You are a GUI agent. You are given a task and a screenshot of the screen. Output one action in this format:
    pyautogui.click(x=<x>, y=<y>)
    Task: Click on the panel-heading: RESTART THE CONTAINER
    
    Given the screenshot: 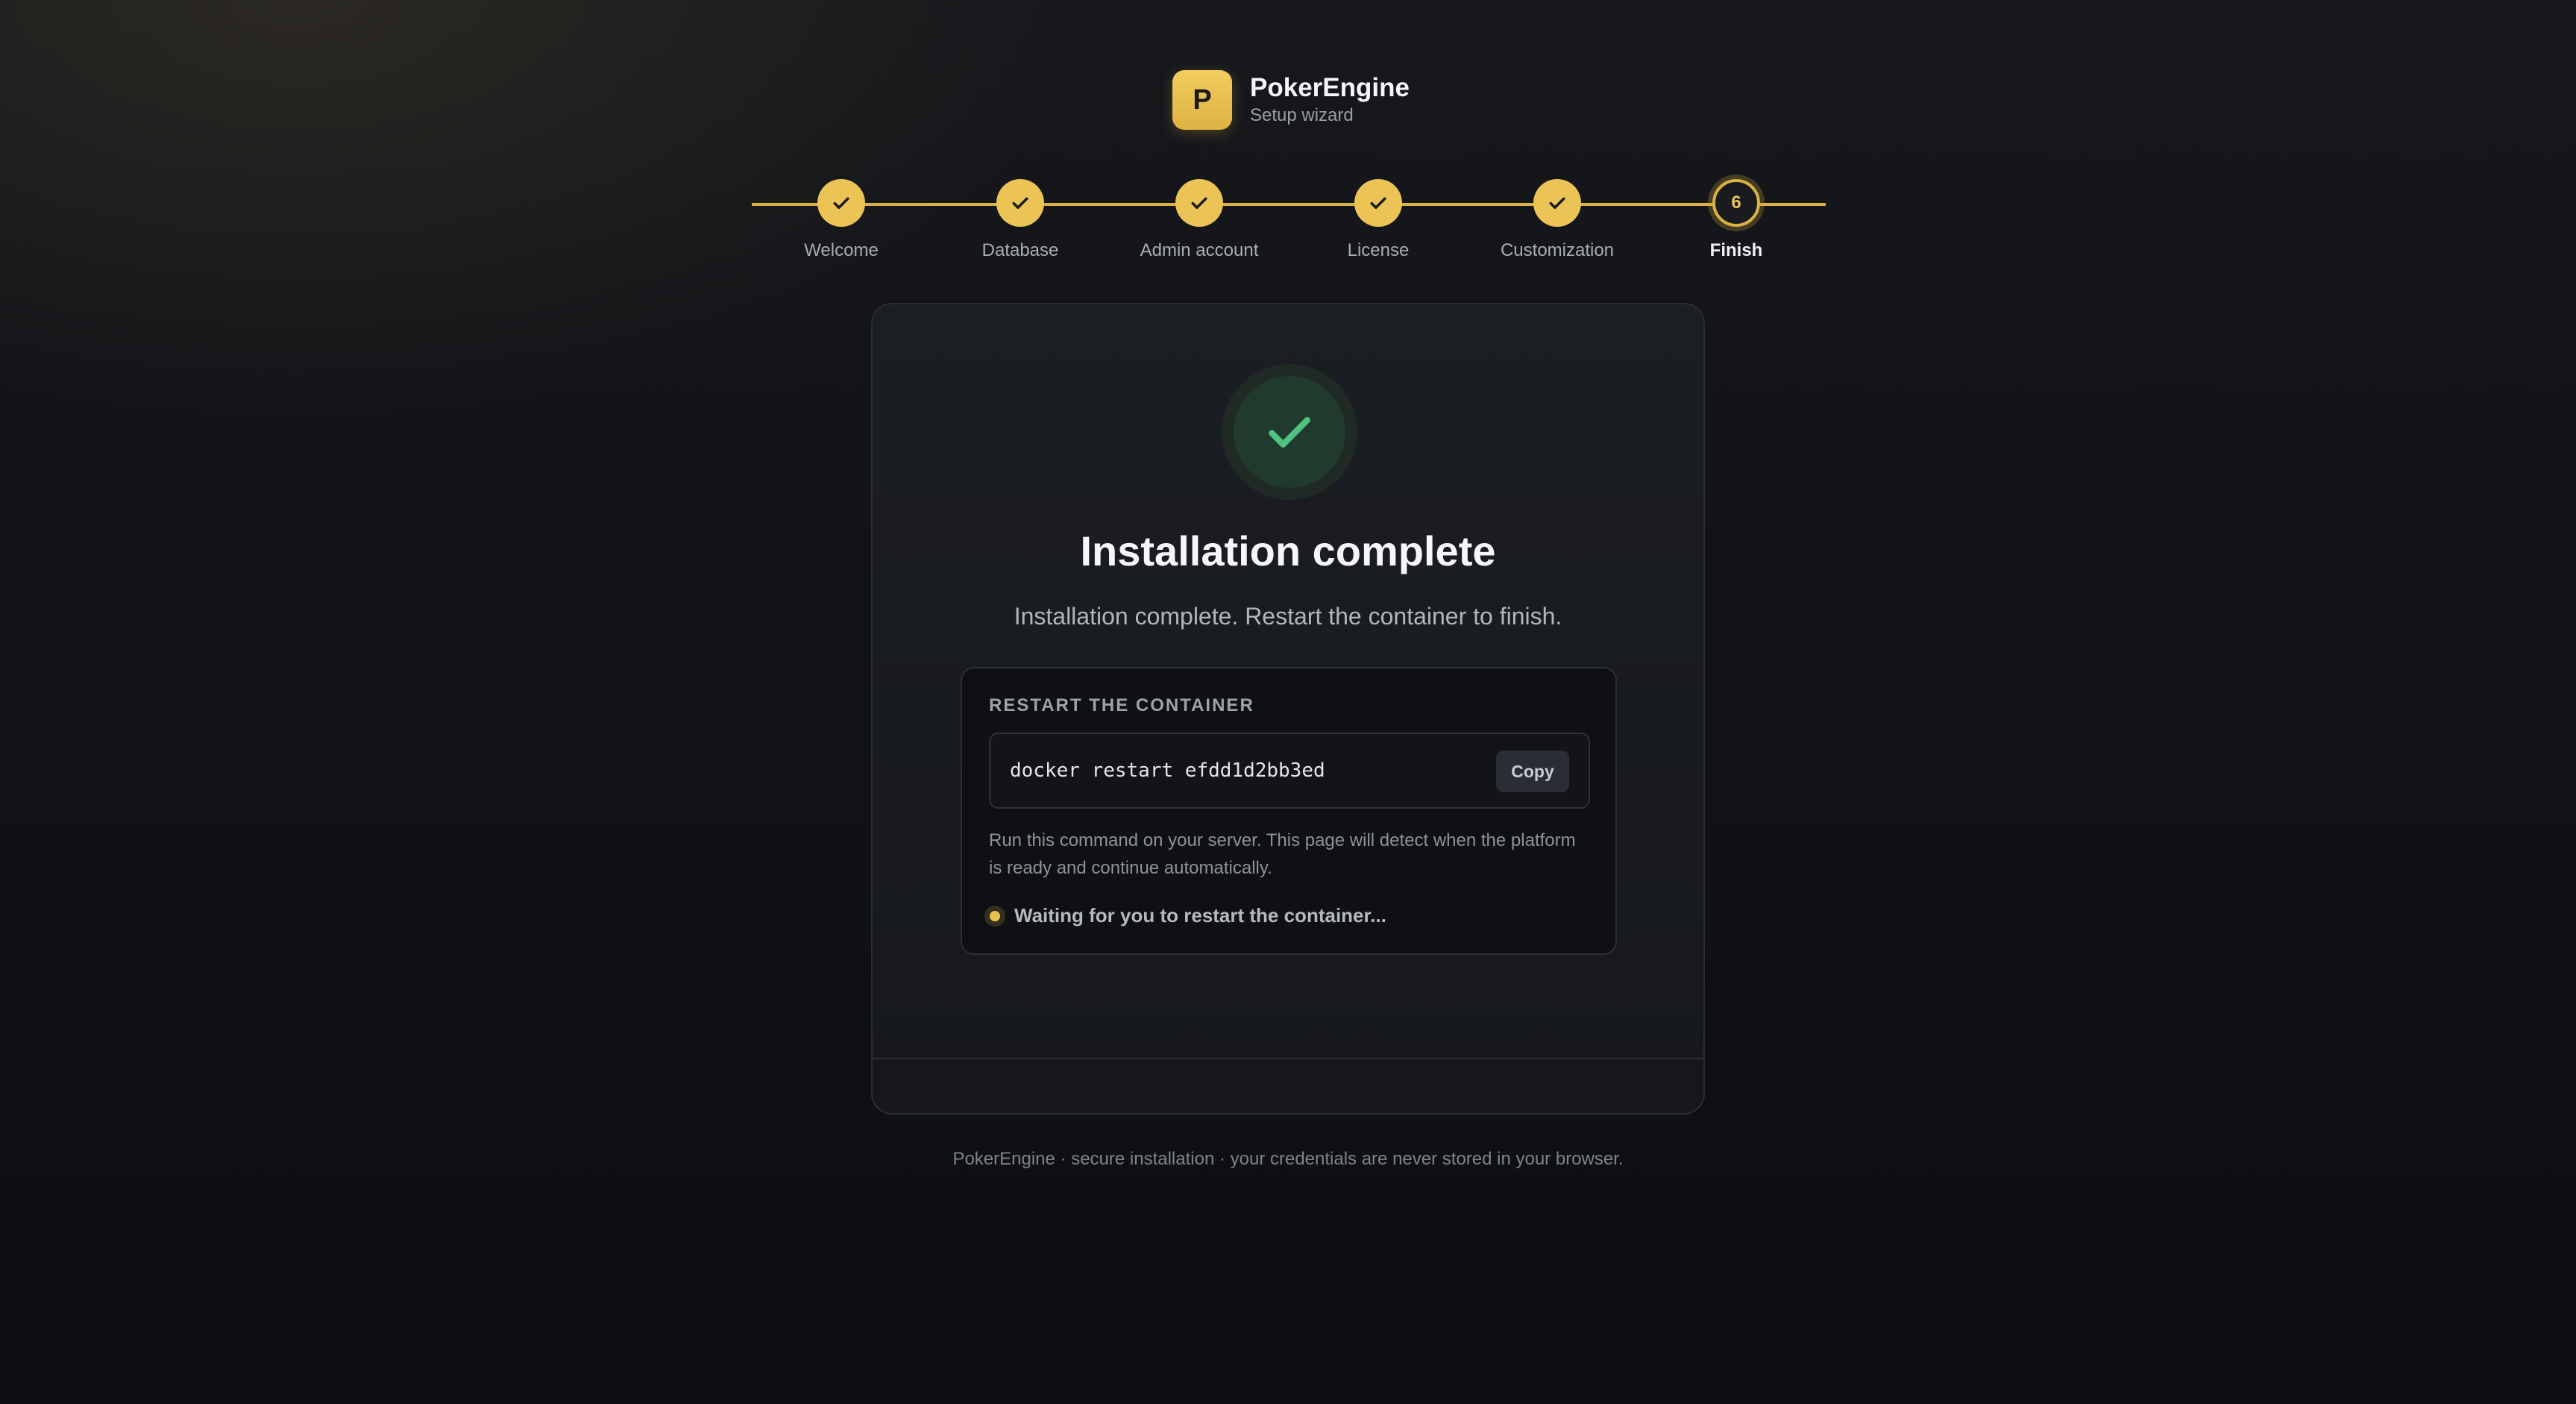 What is the action you would take?
    pyautogui.click(x=1122, y=705)
    